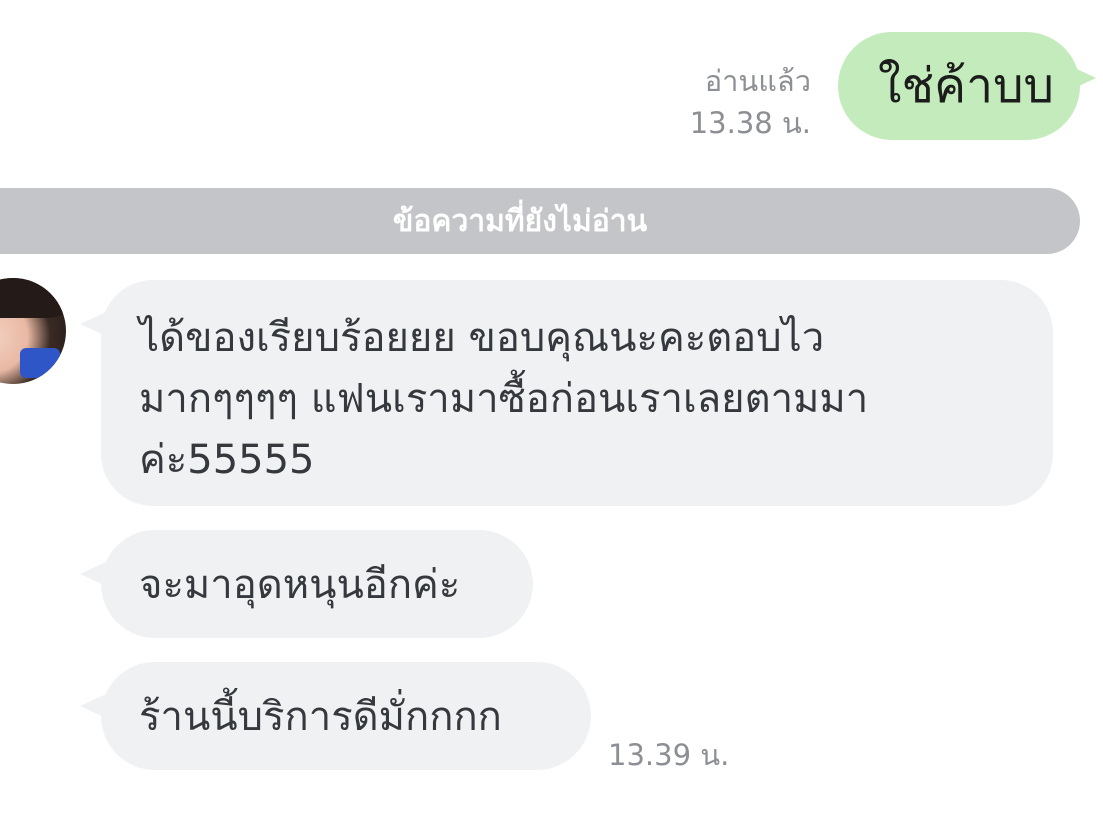 Image resolution: width=1103 pixels, height=836 pixels. I want to click on read-status: อ่านแล้ว, so click(757, 81).